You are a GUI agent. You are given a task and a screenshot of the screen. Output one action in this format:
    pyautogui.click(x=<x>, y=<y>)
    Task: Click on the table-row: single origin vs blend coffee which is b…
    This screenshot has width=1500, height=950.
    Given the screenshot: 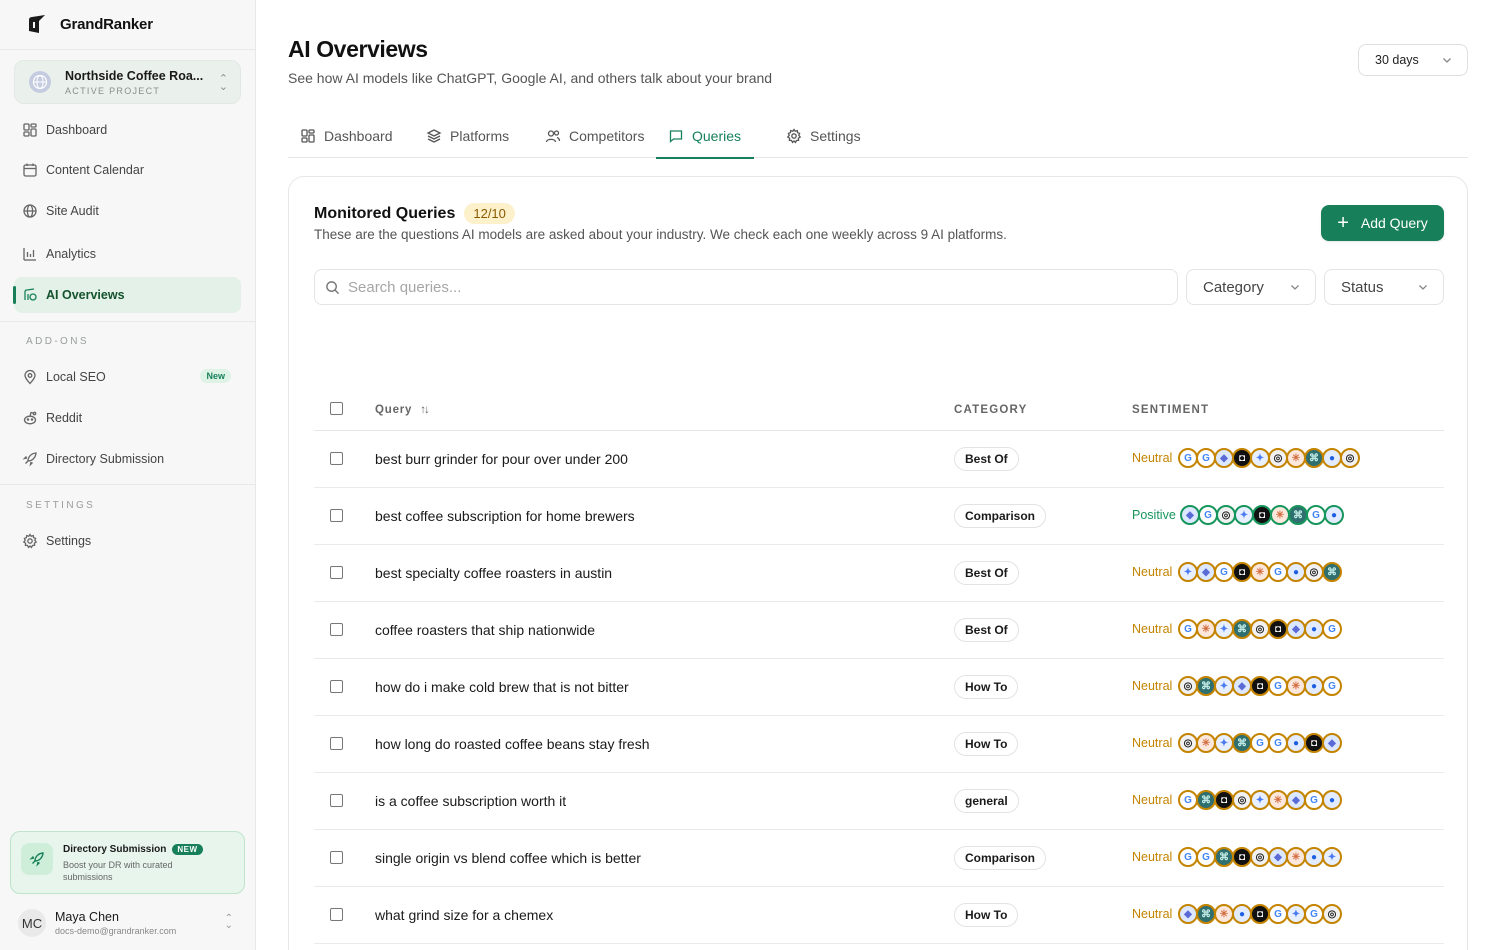 What is the action you would take?
    pyautogui.click(x=879, y=858)
    